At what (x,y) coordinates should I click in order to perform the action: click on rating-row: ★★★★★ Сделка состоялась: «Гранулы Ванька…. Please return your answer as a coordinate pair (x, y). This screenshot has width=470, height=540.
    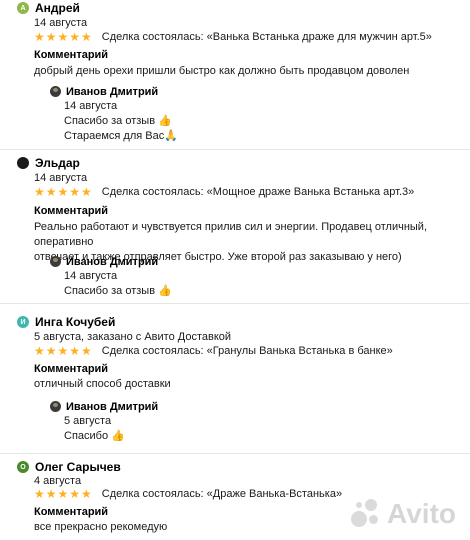
    Looking at the image, I should click on (213, 351).